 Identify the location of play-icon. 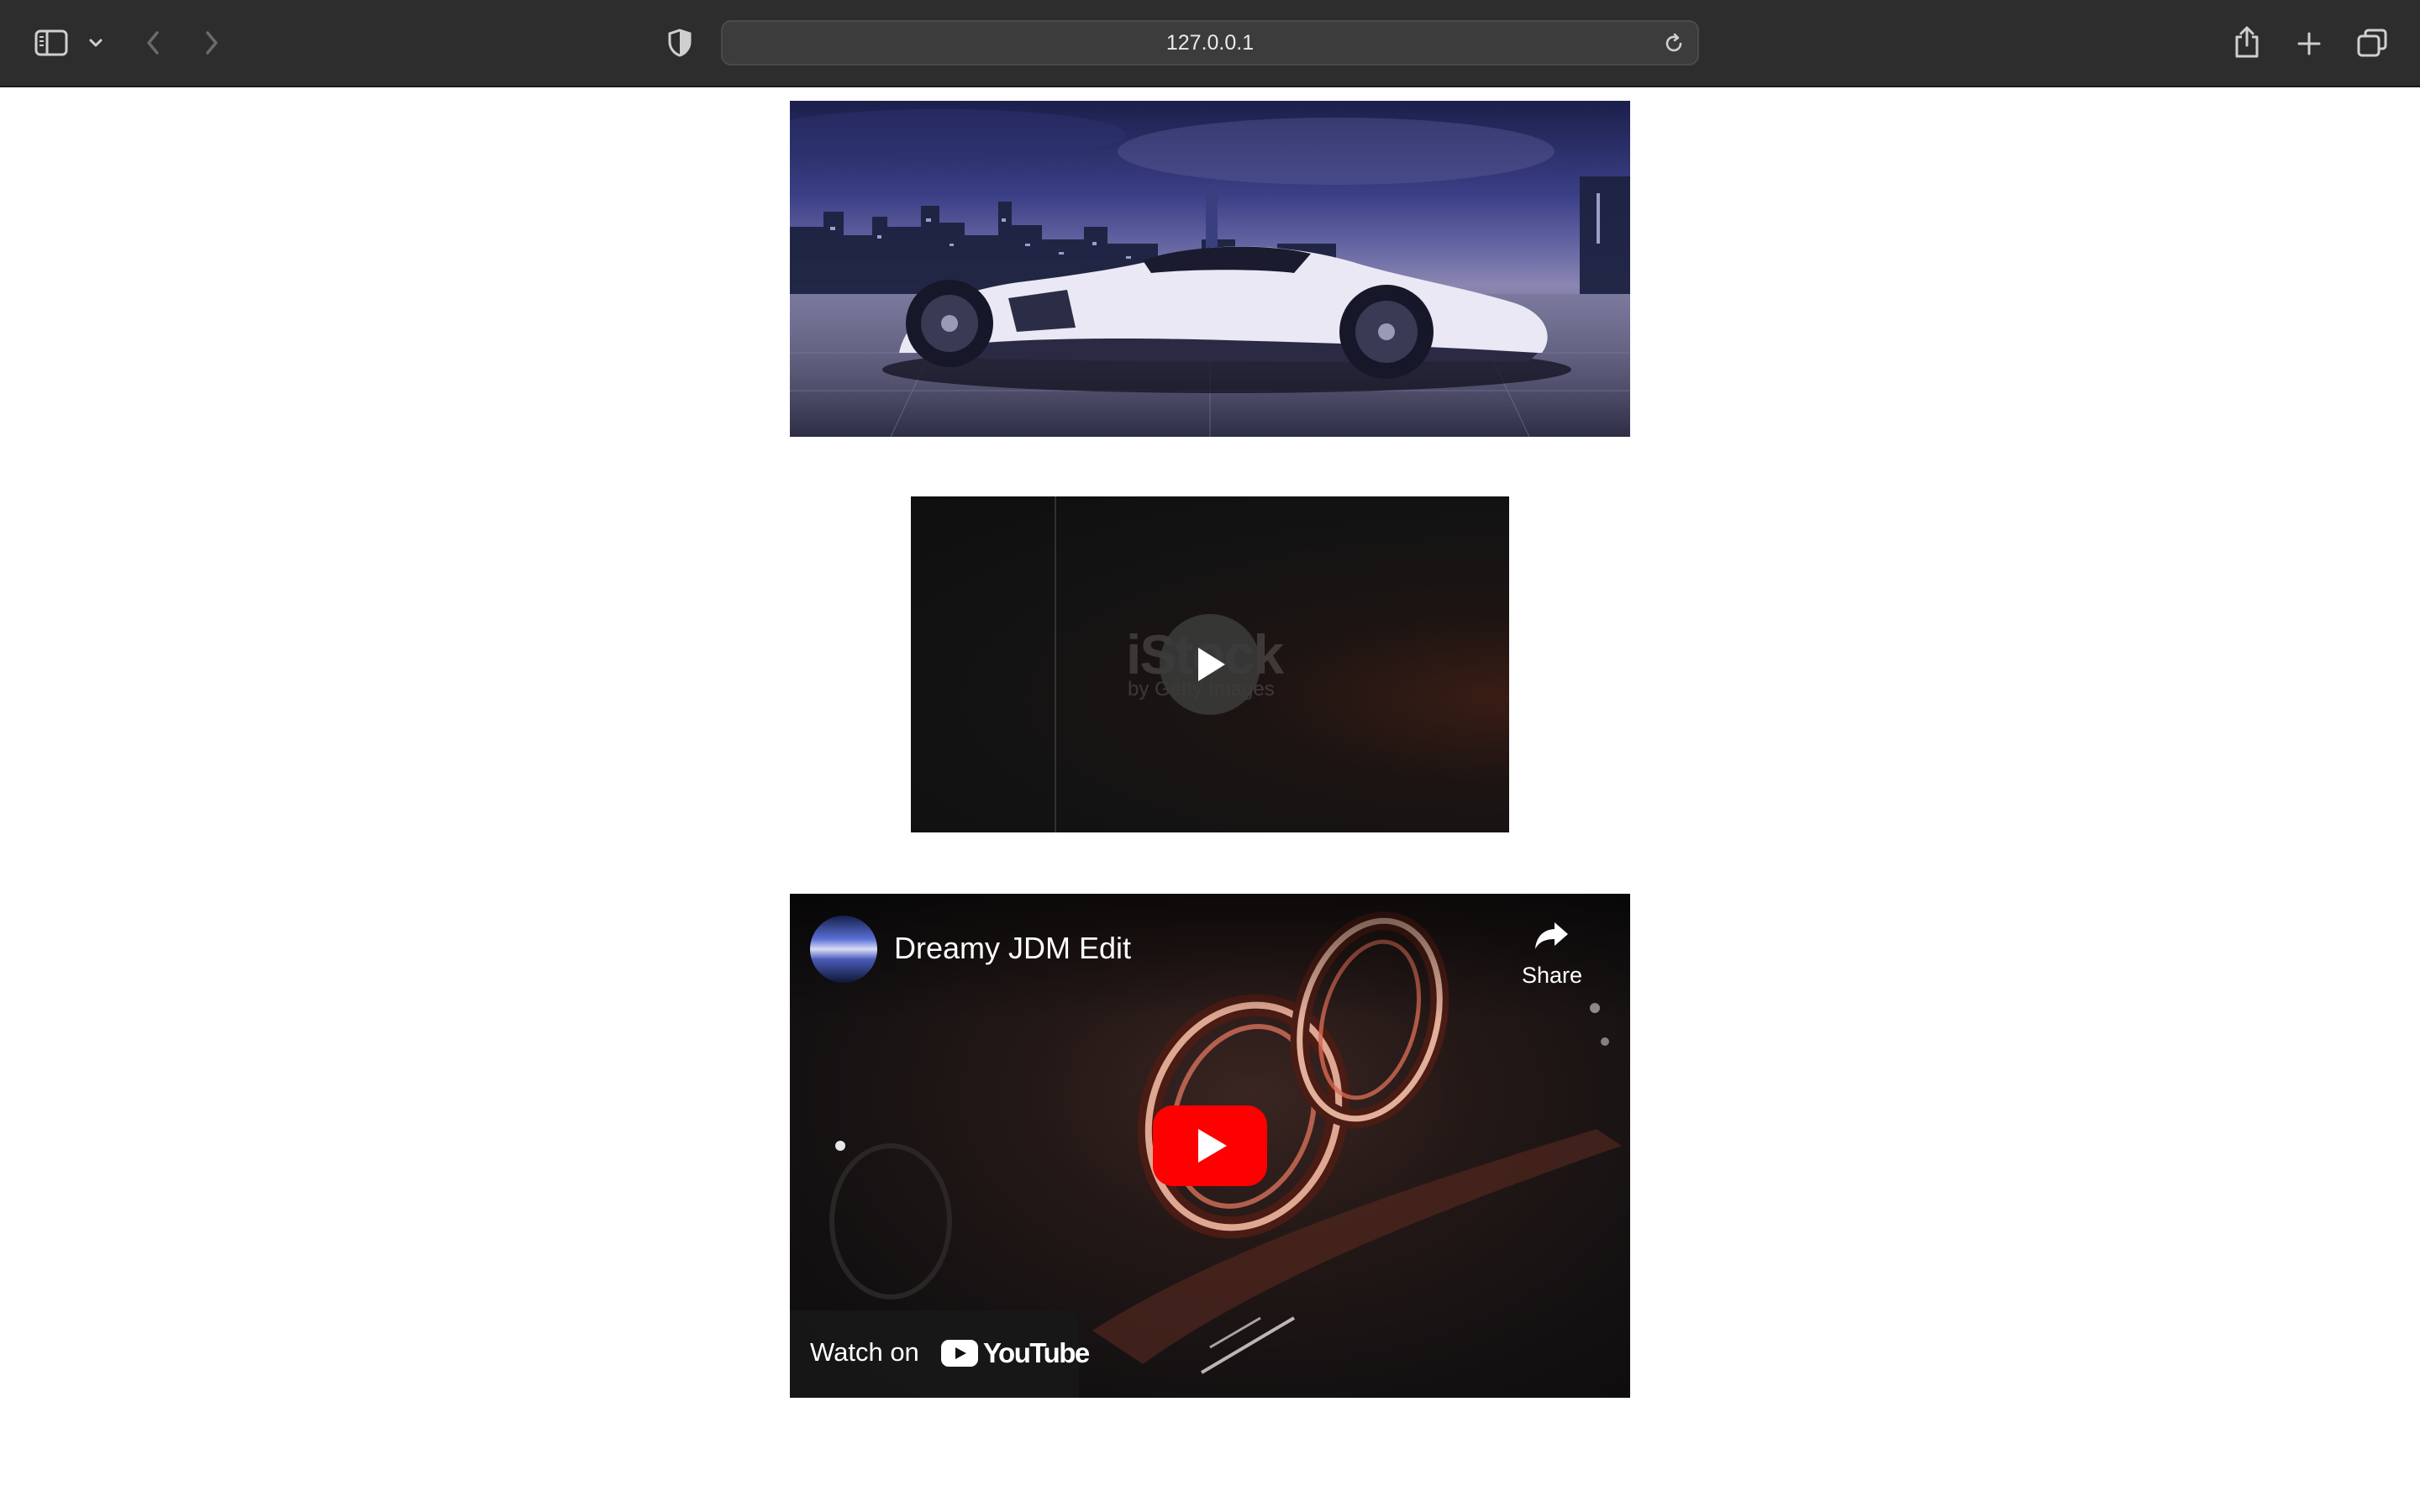
(1211, 664).